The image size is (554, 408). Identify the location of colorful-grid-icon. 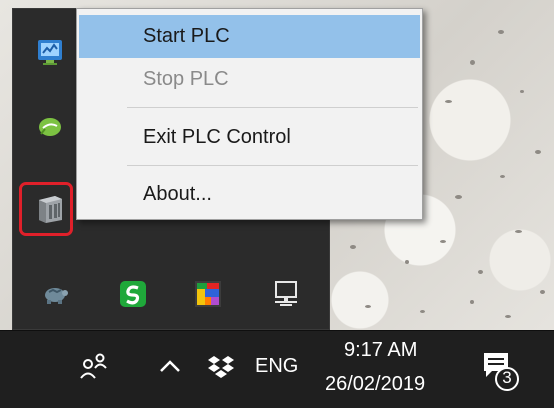
(208, 294).